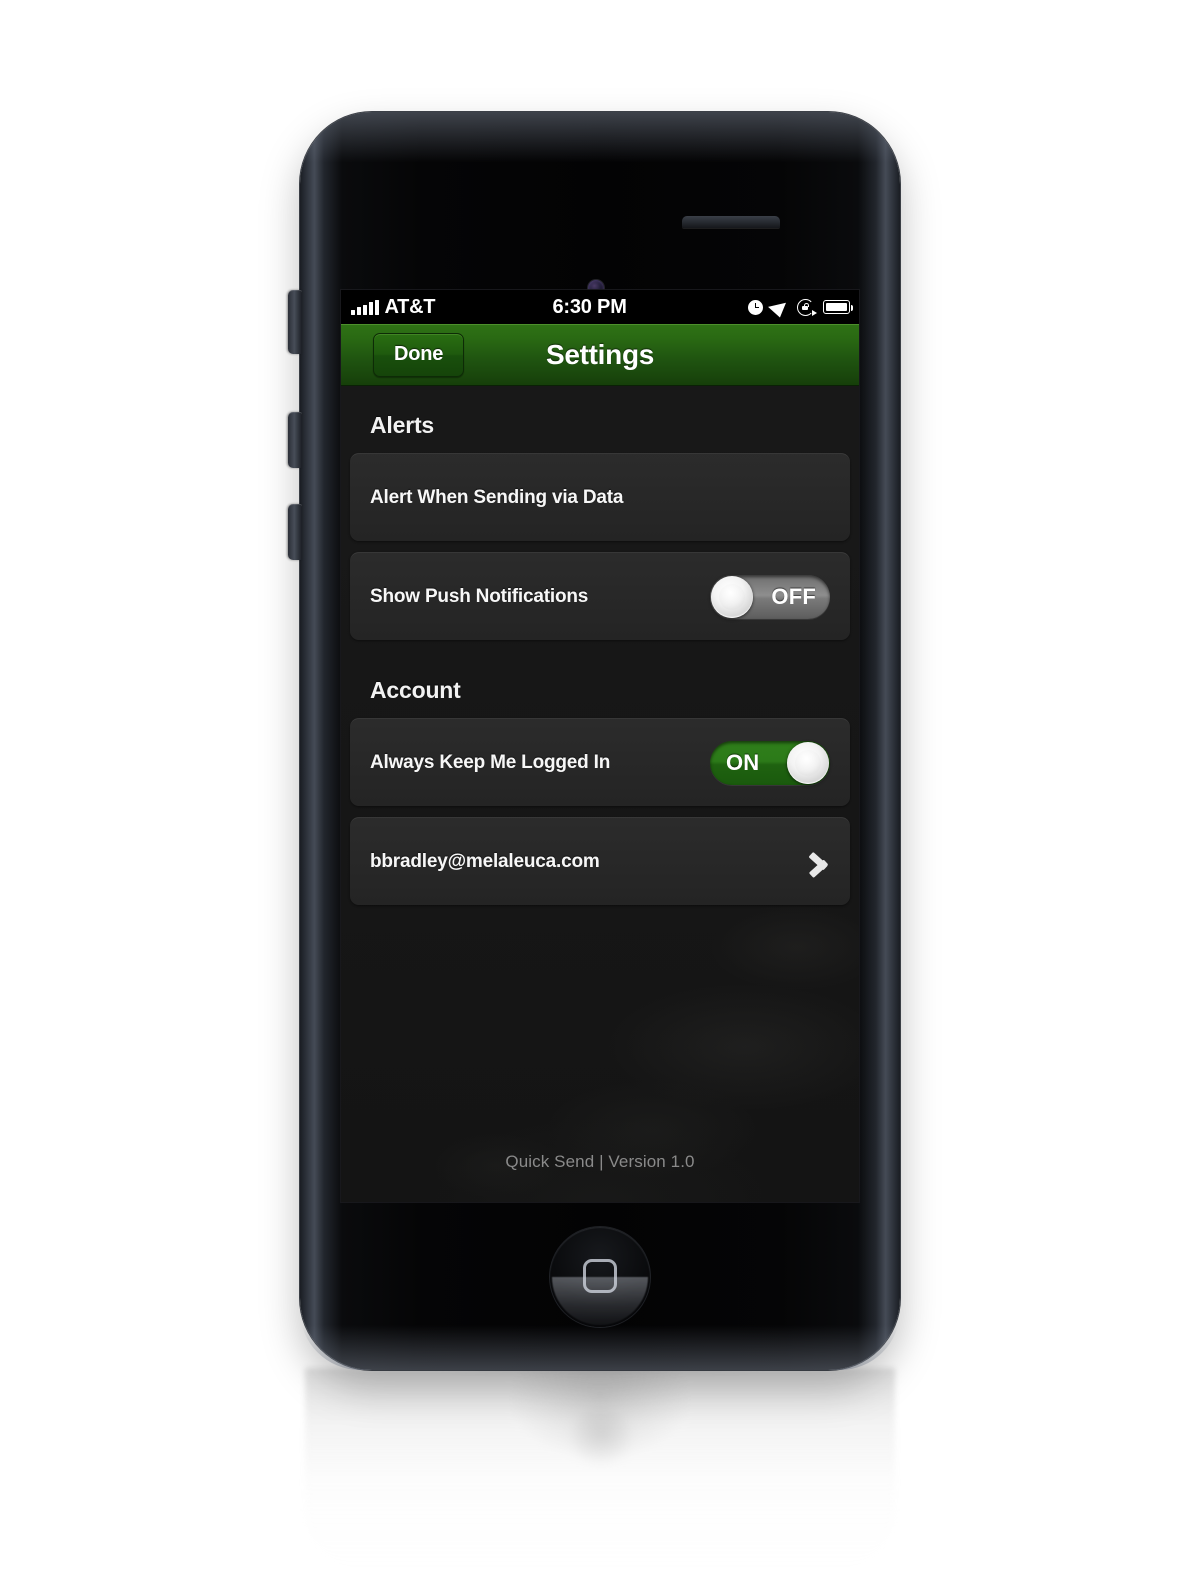 The image size is (1200, 1582). I want to click on row-label: Alert When Sending via Data, so click(497, 497).